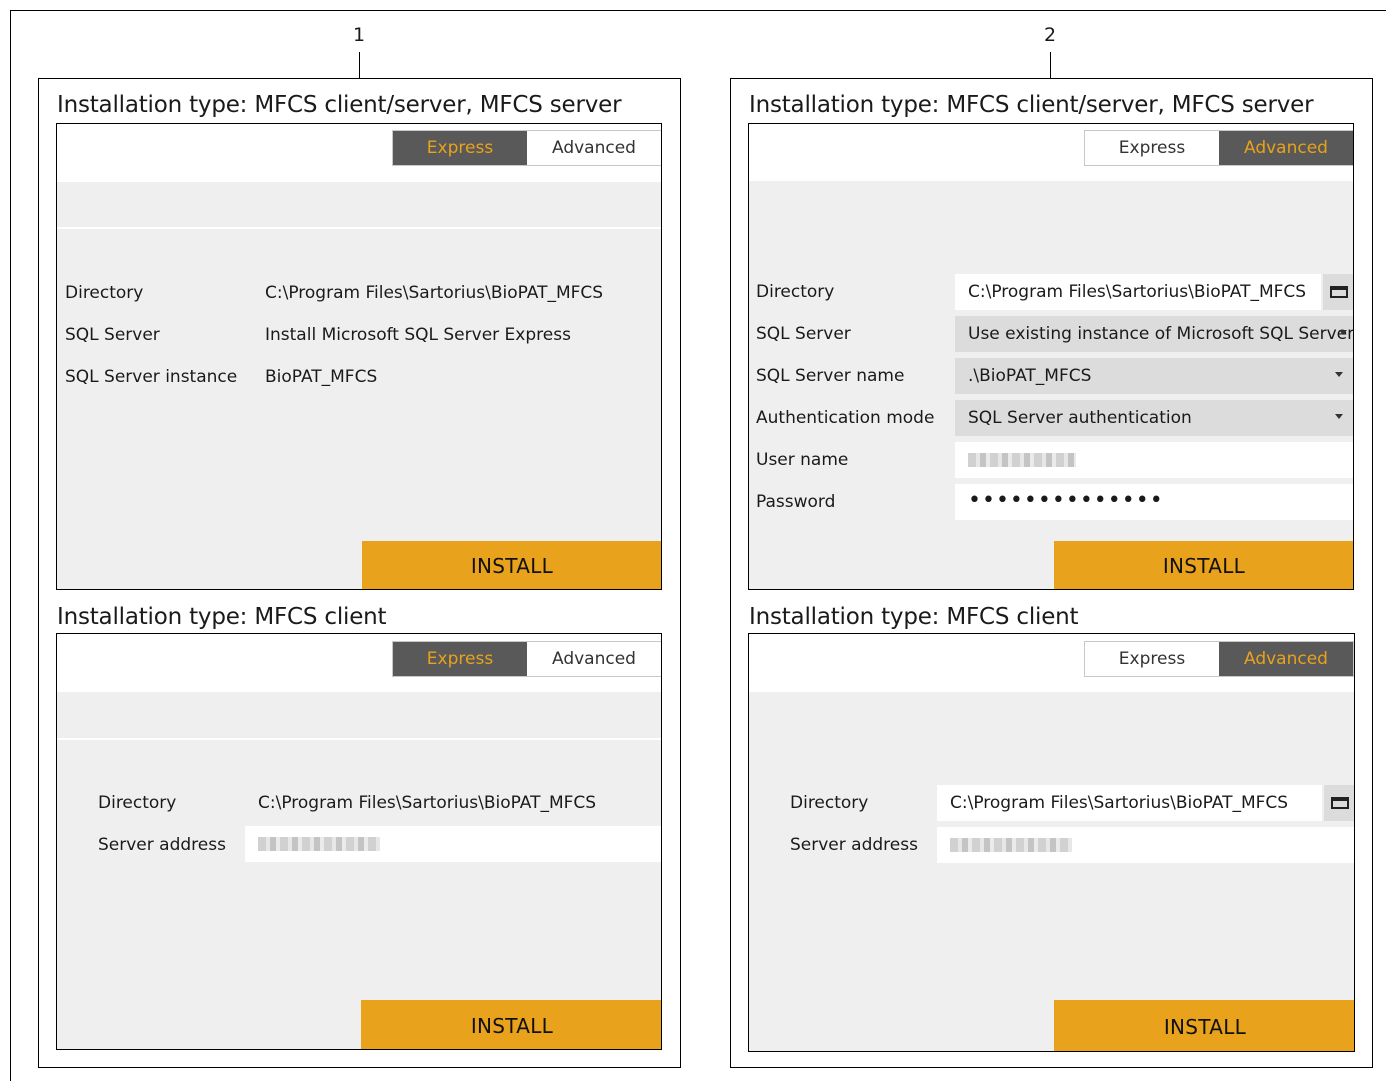 Image resolution: width=1387 pixels, height=1081 pixels. I want to click on user-name-input, so click(1154, 460).